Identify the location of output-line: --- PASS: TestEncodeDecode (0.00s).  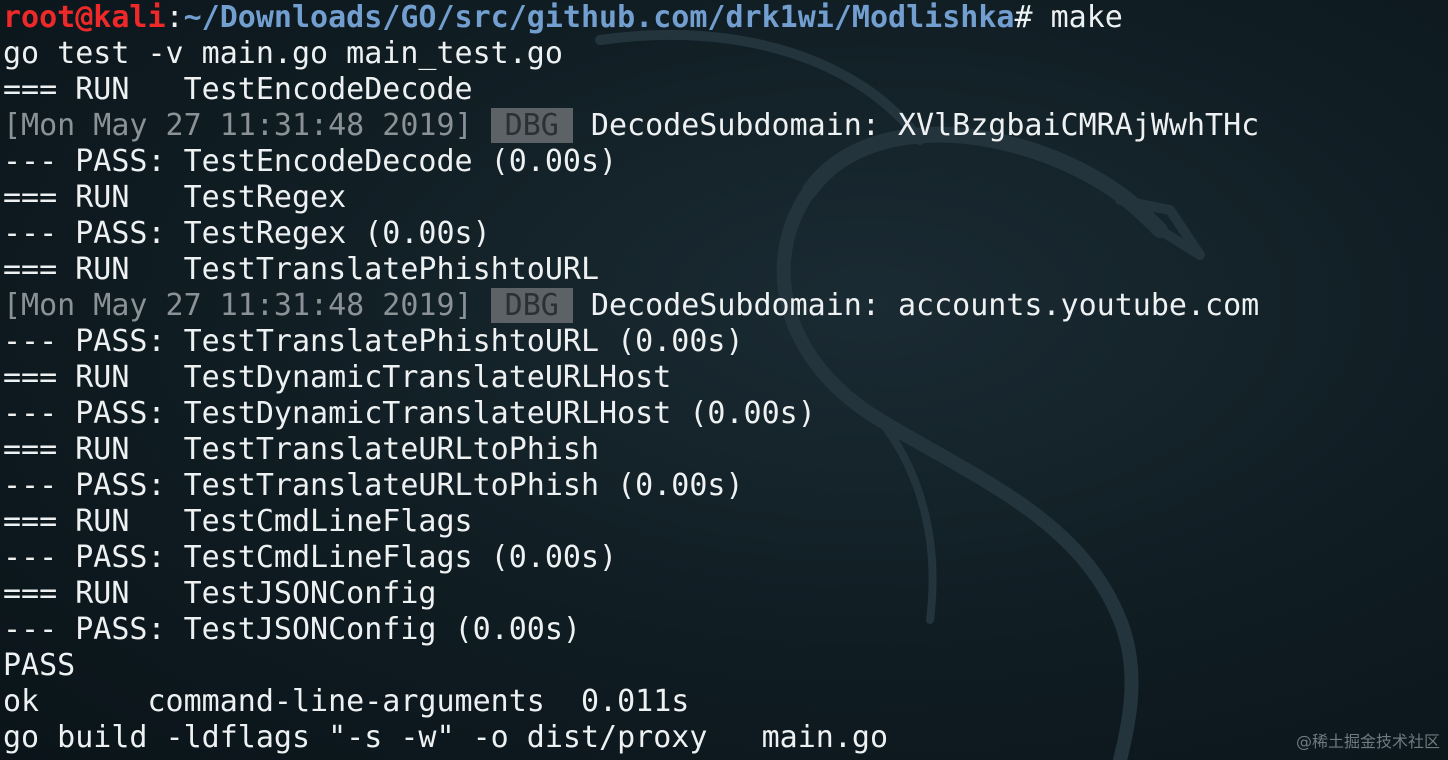
(310, 161).